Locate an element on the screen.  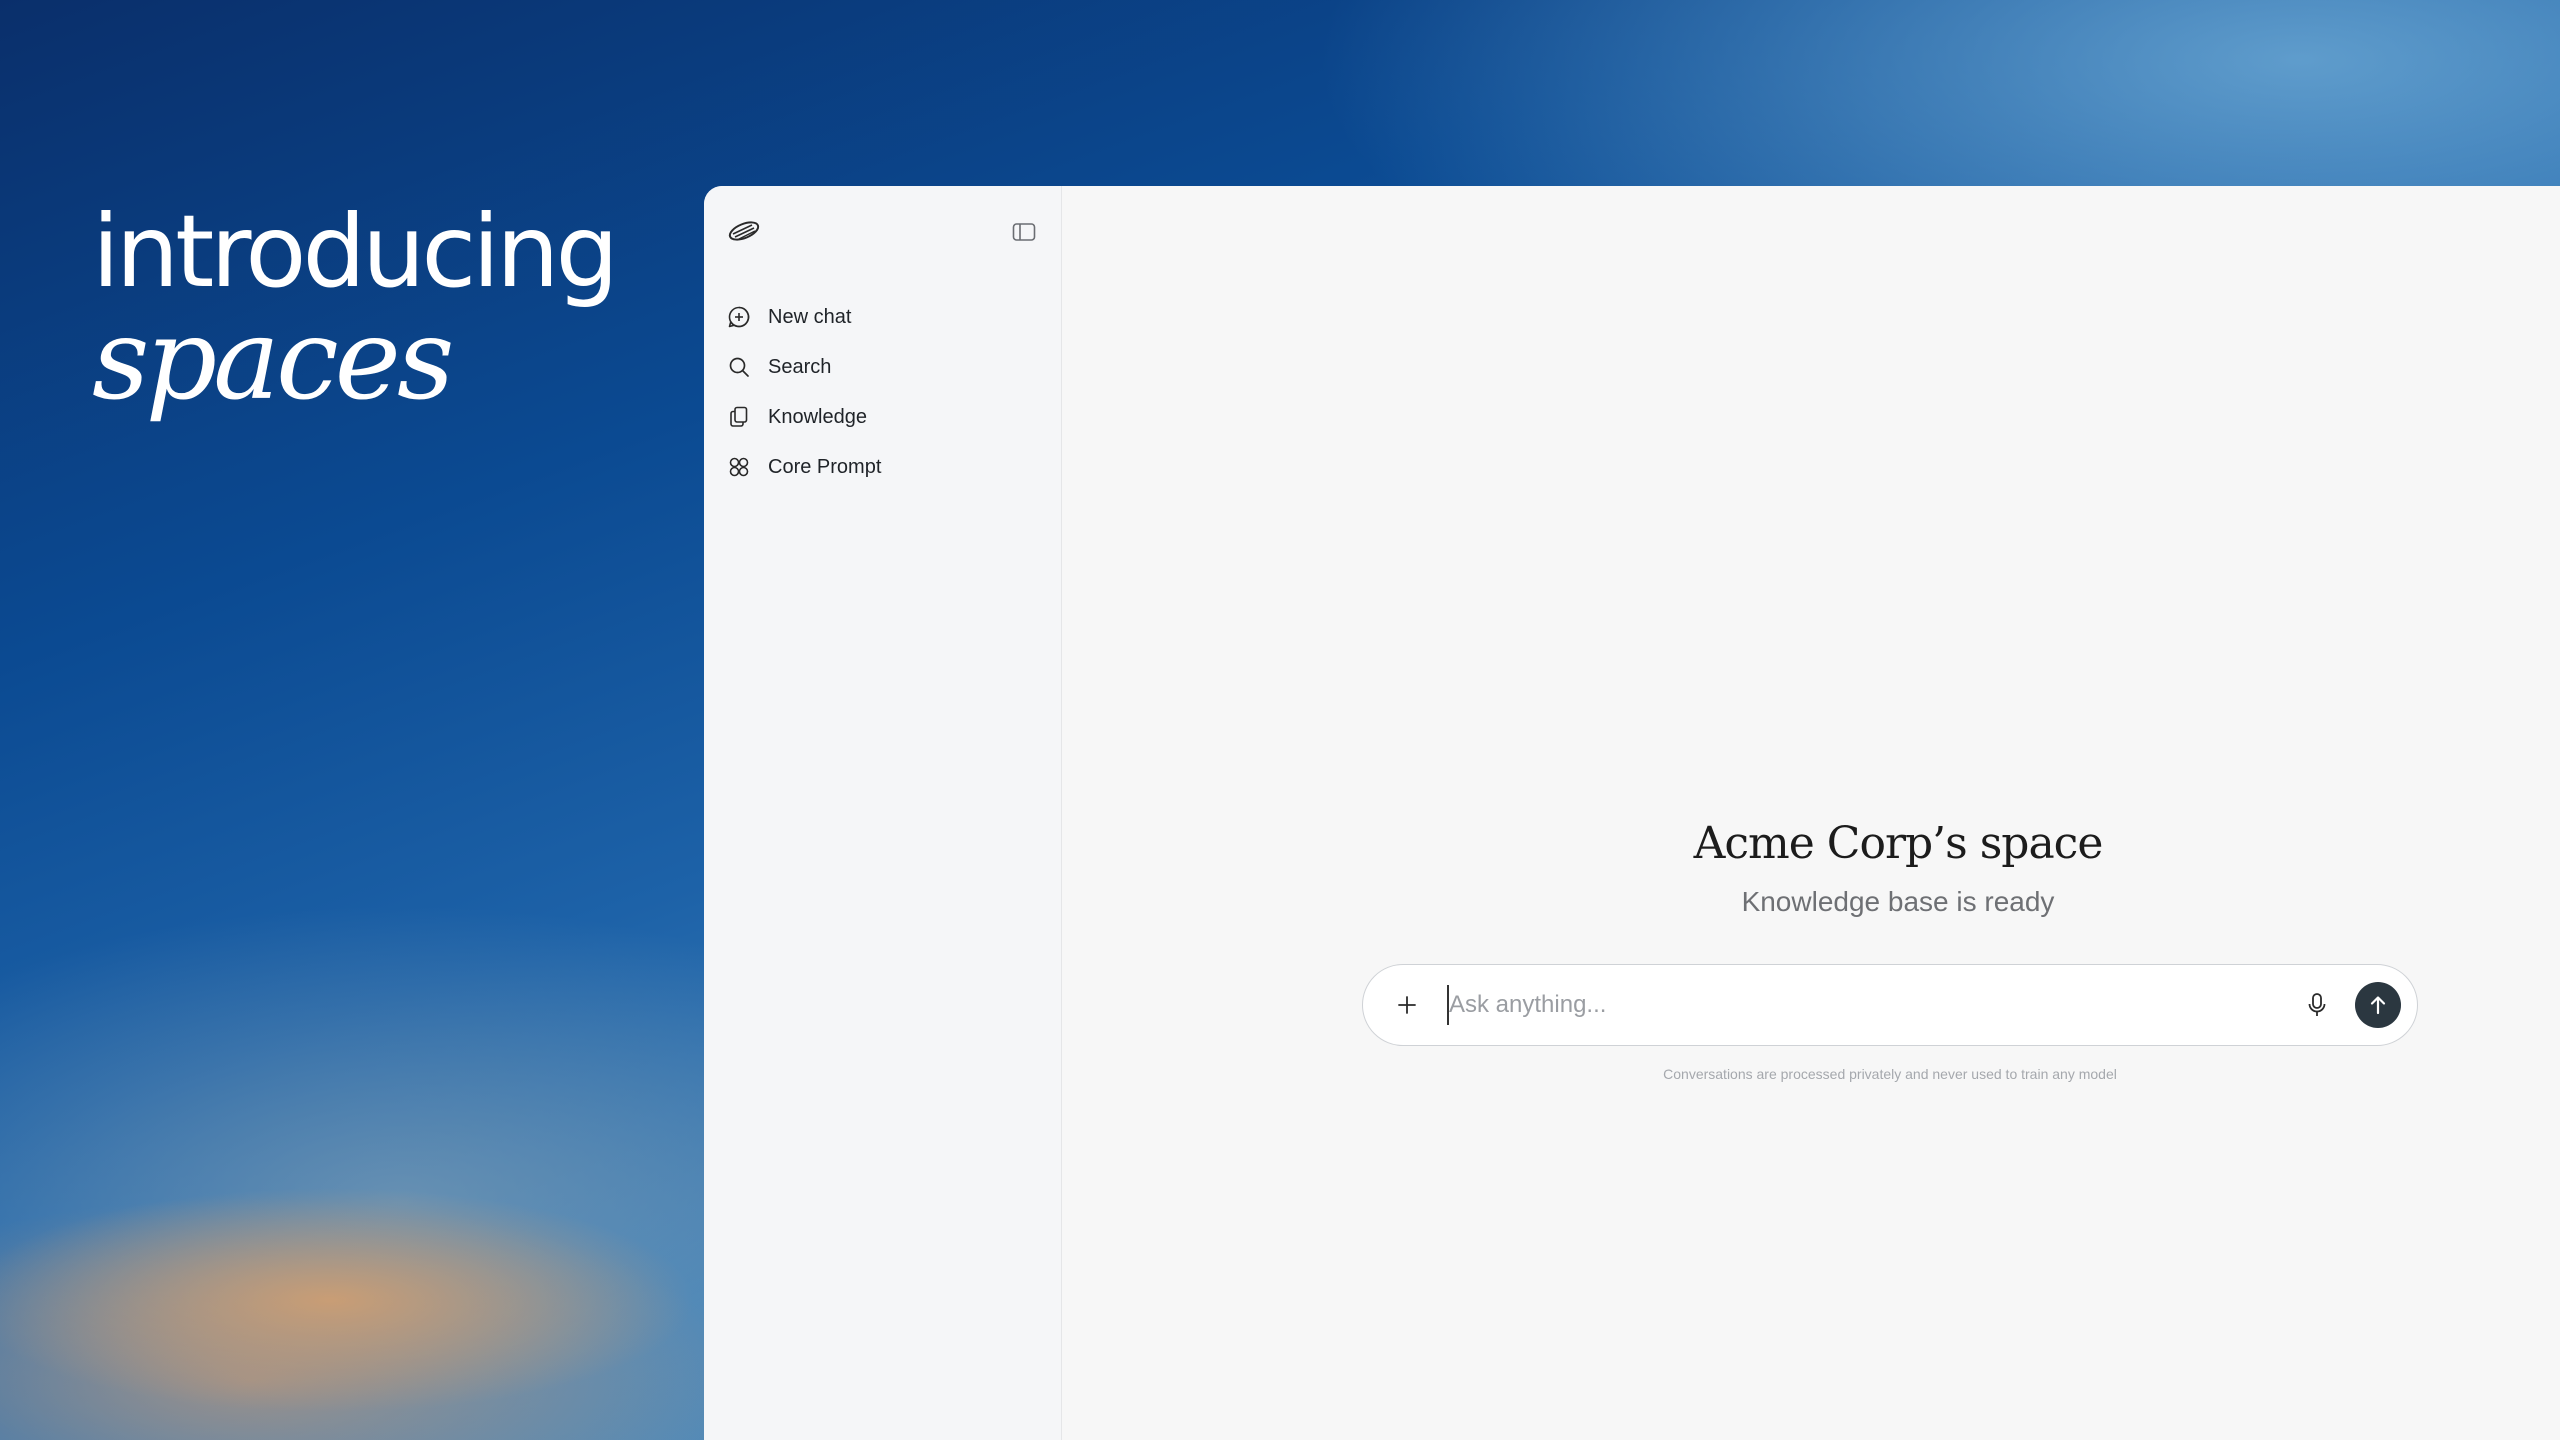
sidebar-item-label: Core Prompt is located at coordinates (825, 466).